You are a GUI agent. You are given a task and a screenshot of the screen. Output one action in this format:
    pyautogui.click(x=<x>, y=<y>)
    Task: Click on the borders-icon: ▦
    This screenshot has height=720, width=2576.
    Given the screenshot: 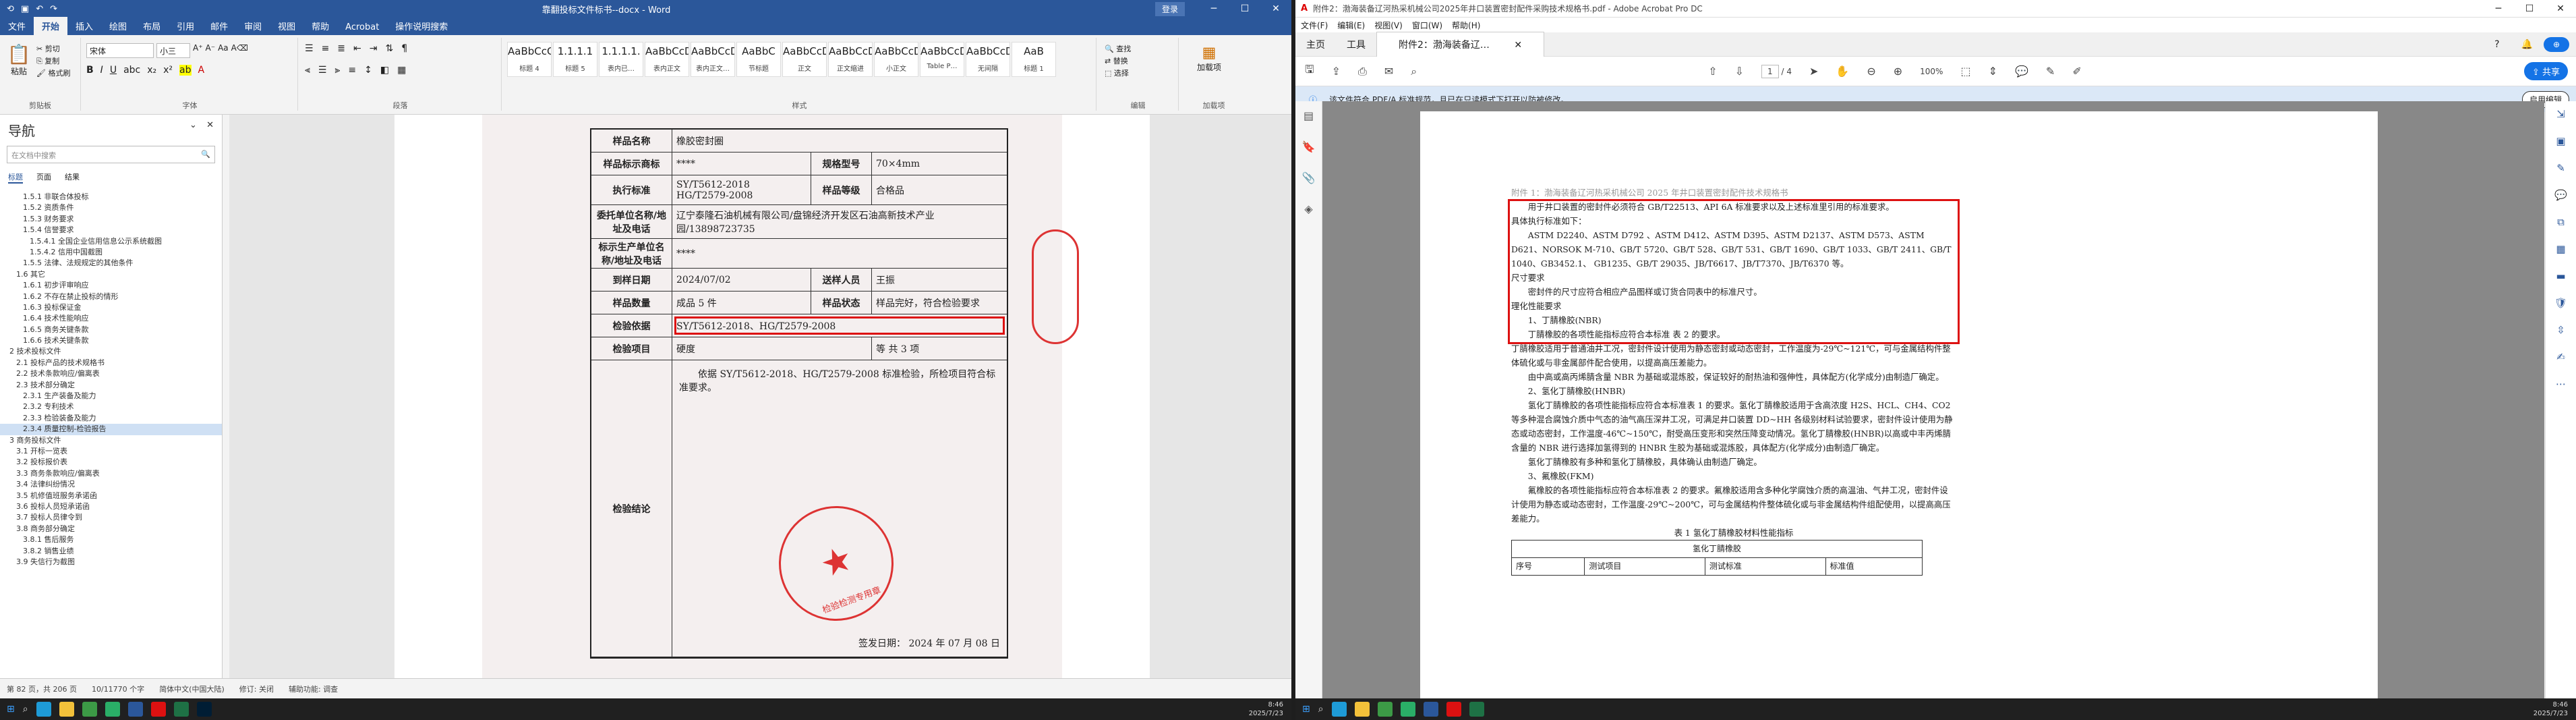 What is the action you would take?
    pyautogui.click(x=402, y=70)
    